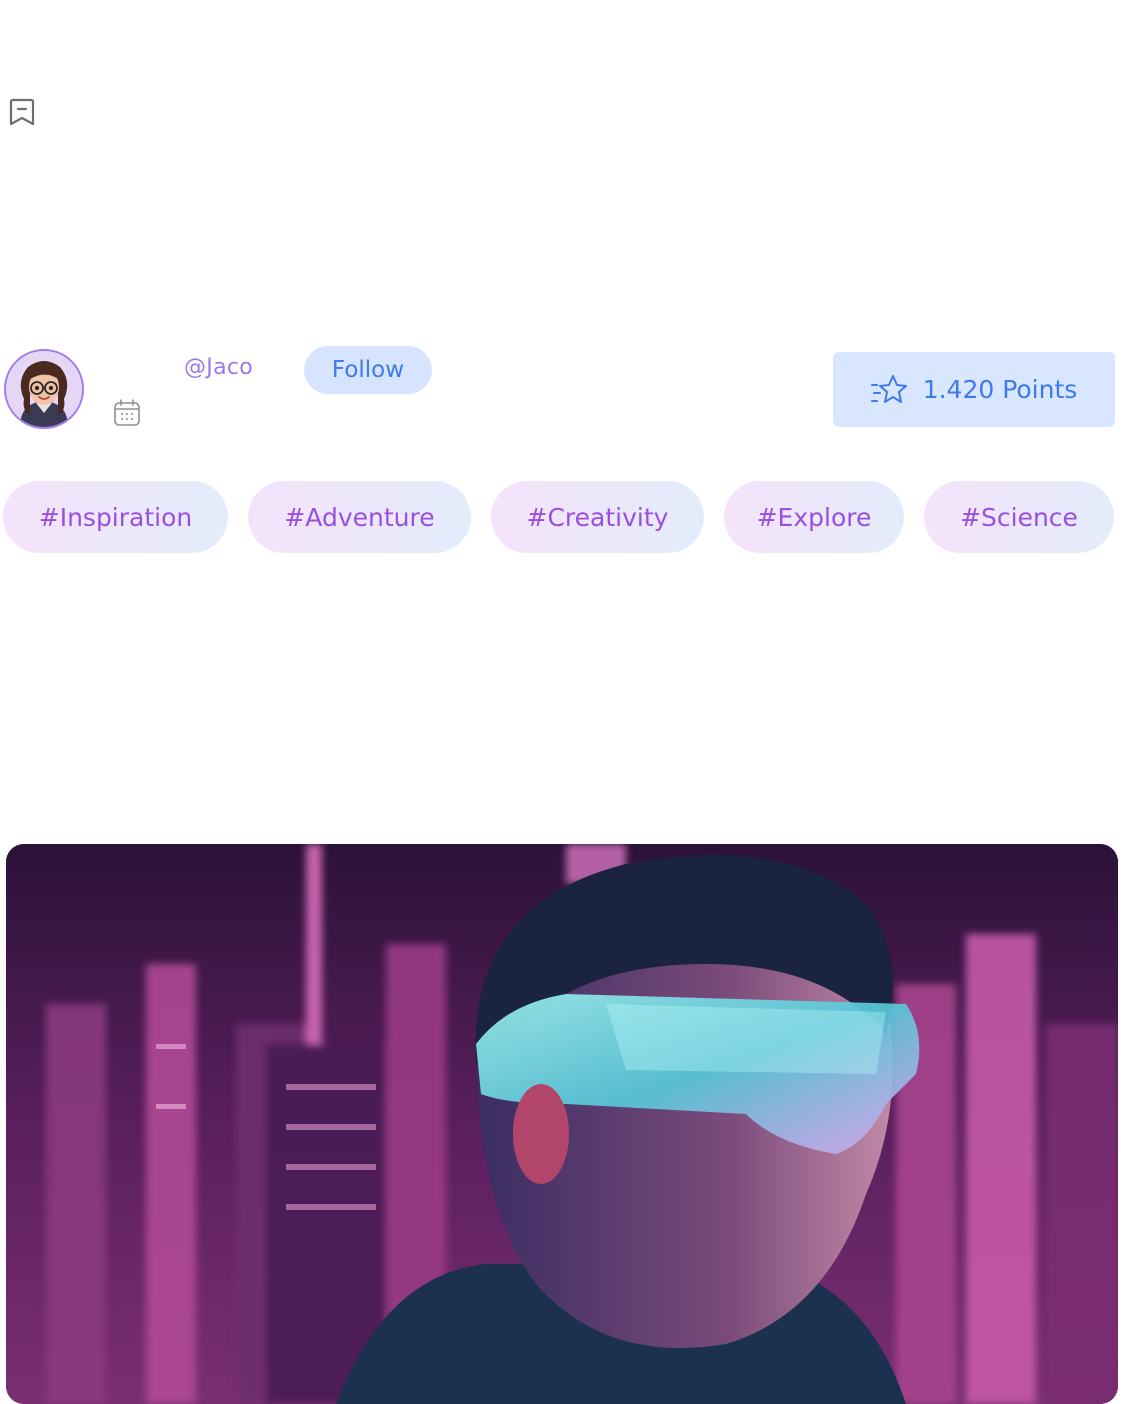 This screenshot has width=1142, height=1404. I want to click on points-button: 1.420 Points, so click(974, 389).